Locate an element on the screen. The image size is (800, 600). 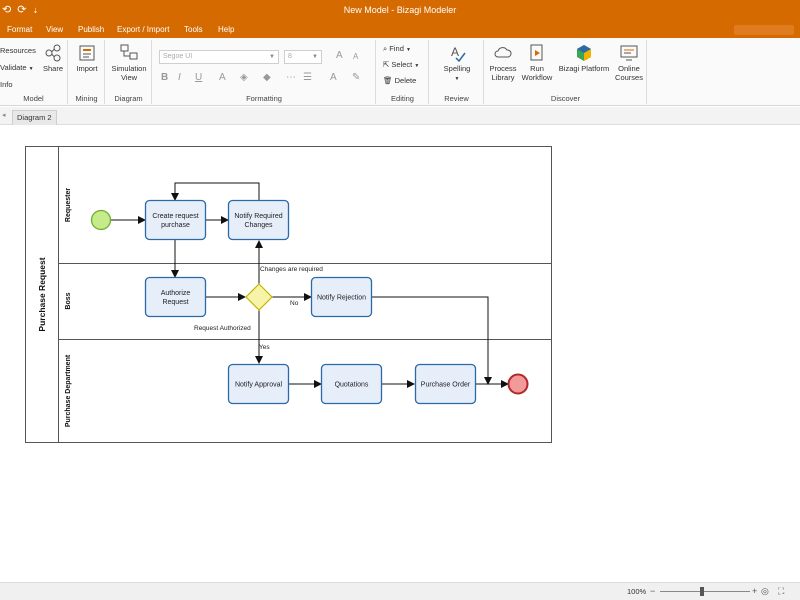
zoom-out-icon: − is located at coordinates (652, 591).